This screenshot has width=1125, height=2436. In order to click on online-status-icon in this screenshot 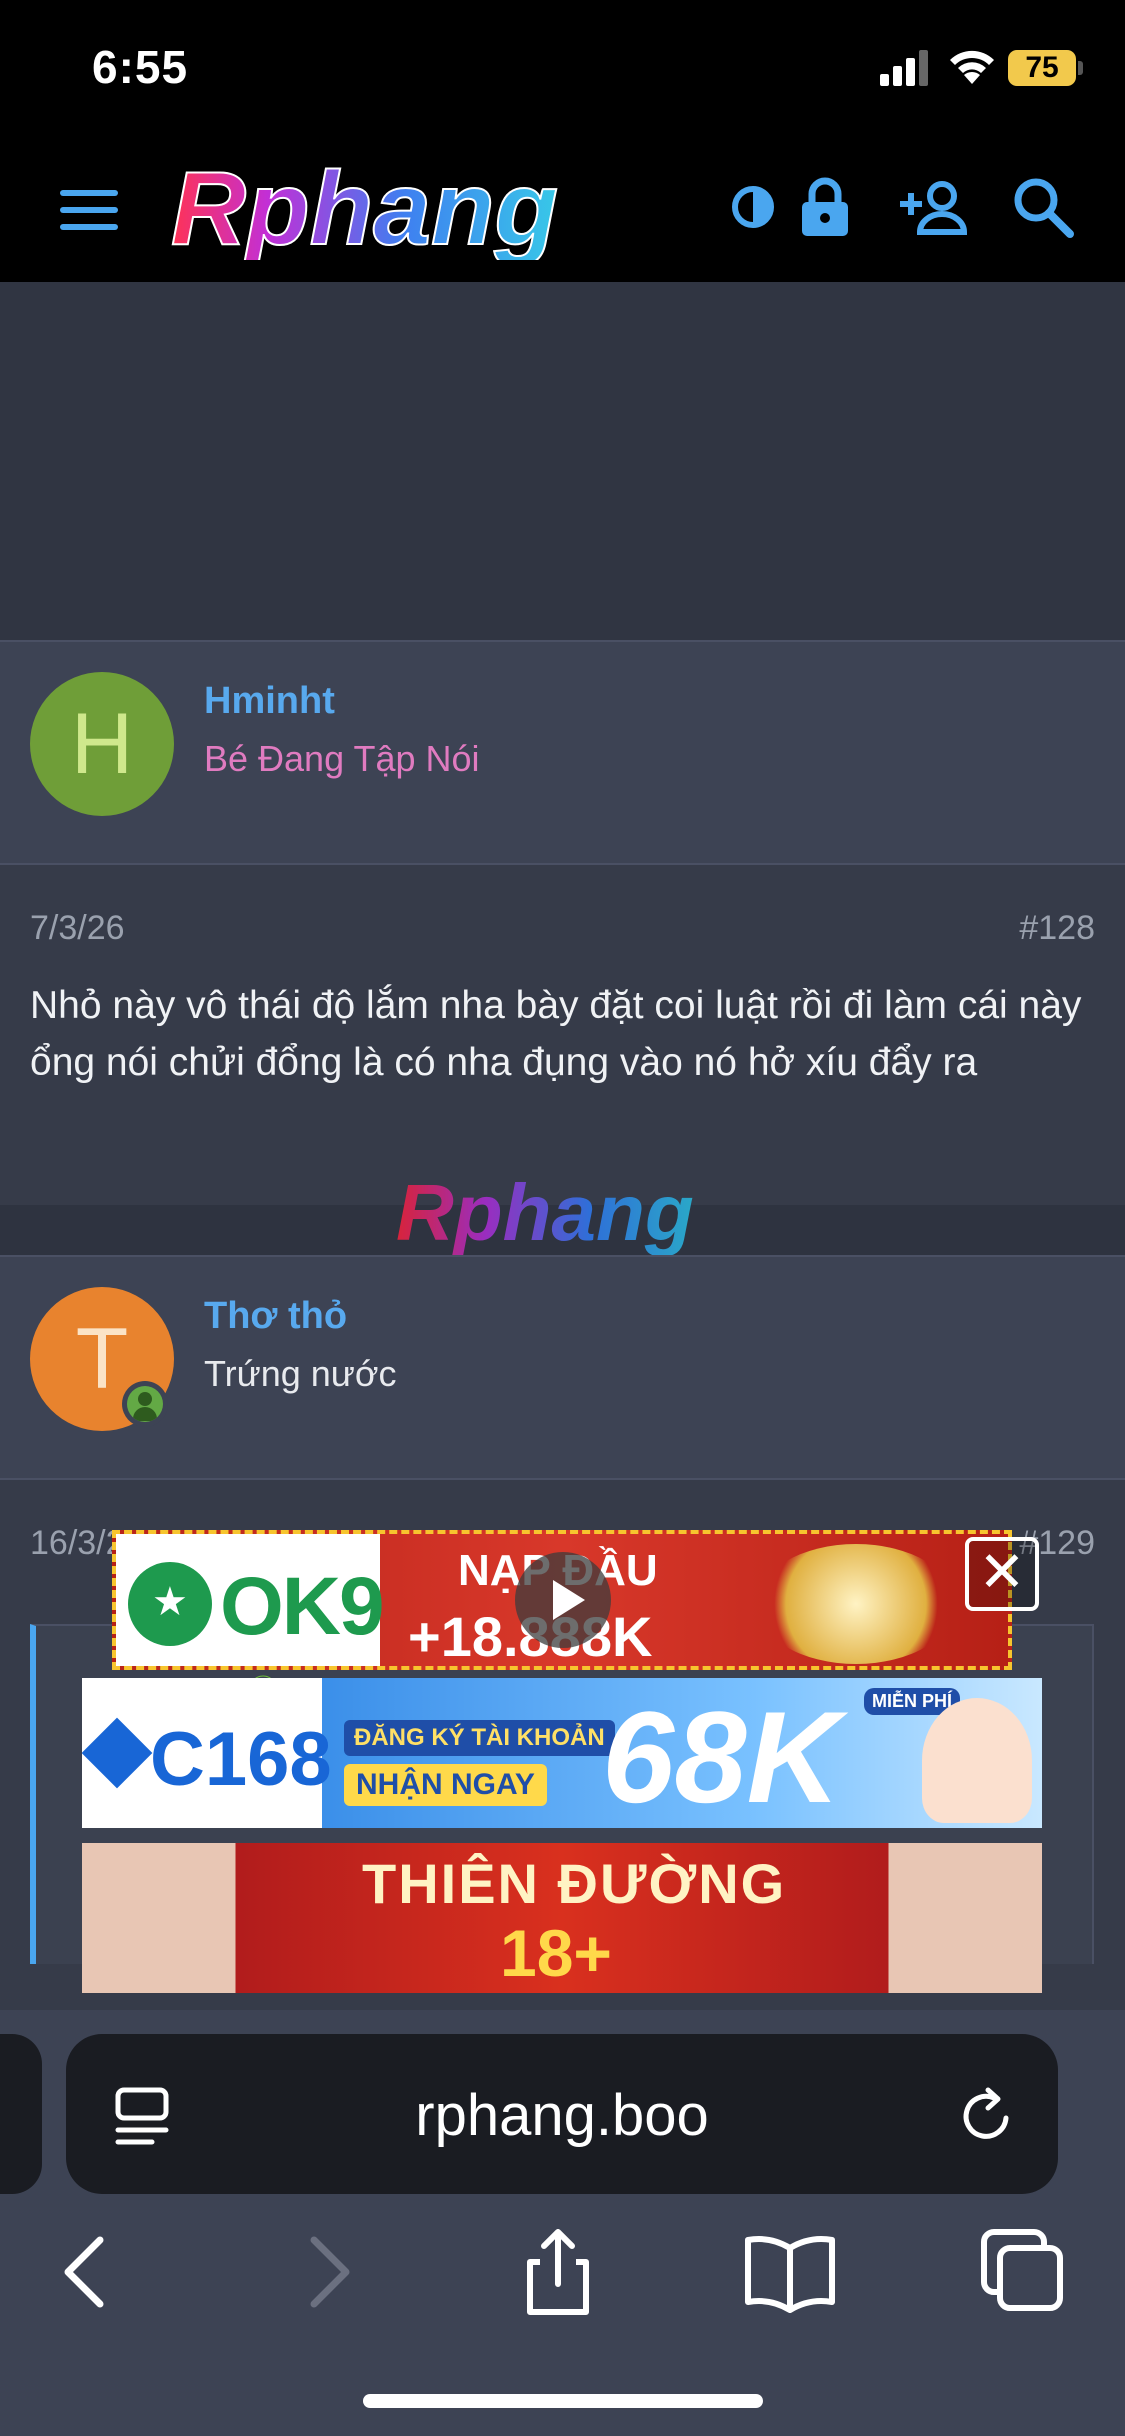, I will do `click(145, 1404)`.